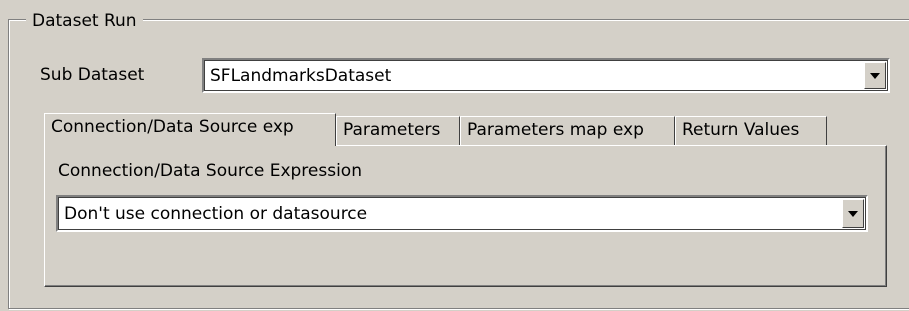 This screenshot has width=909, height=311. I want to click on connection-dropdown-button, so click(853, 213).